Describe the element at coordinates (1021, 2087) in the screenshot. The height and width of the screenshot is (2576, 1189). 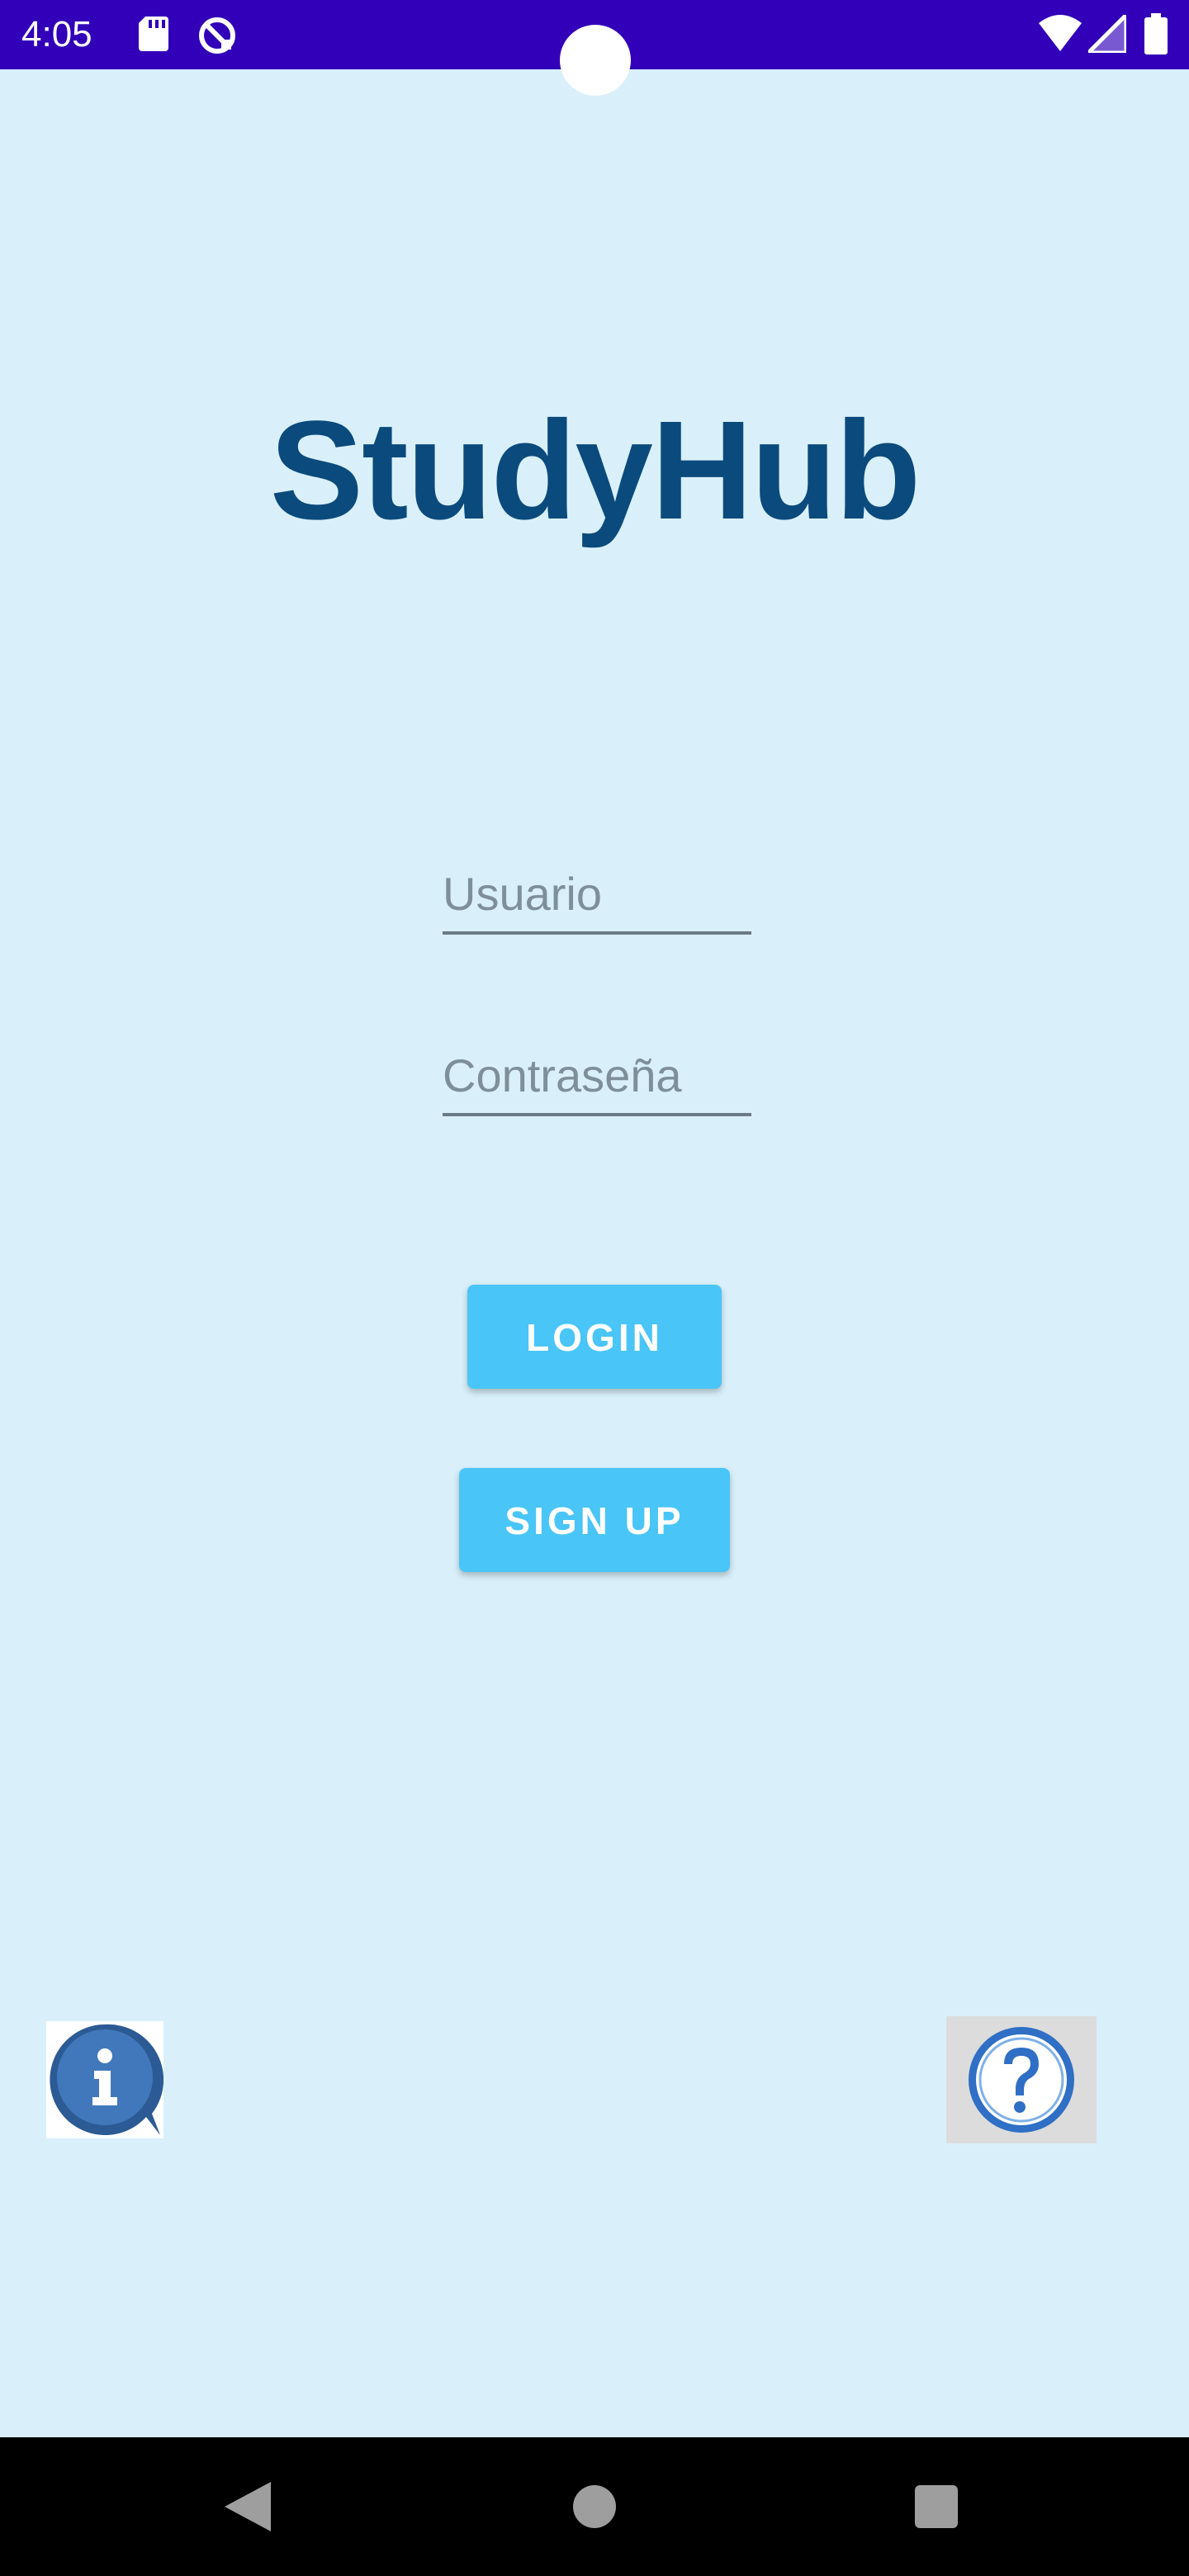
I see `help-icon` at that location.